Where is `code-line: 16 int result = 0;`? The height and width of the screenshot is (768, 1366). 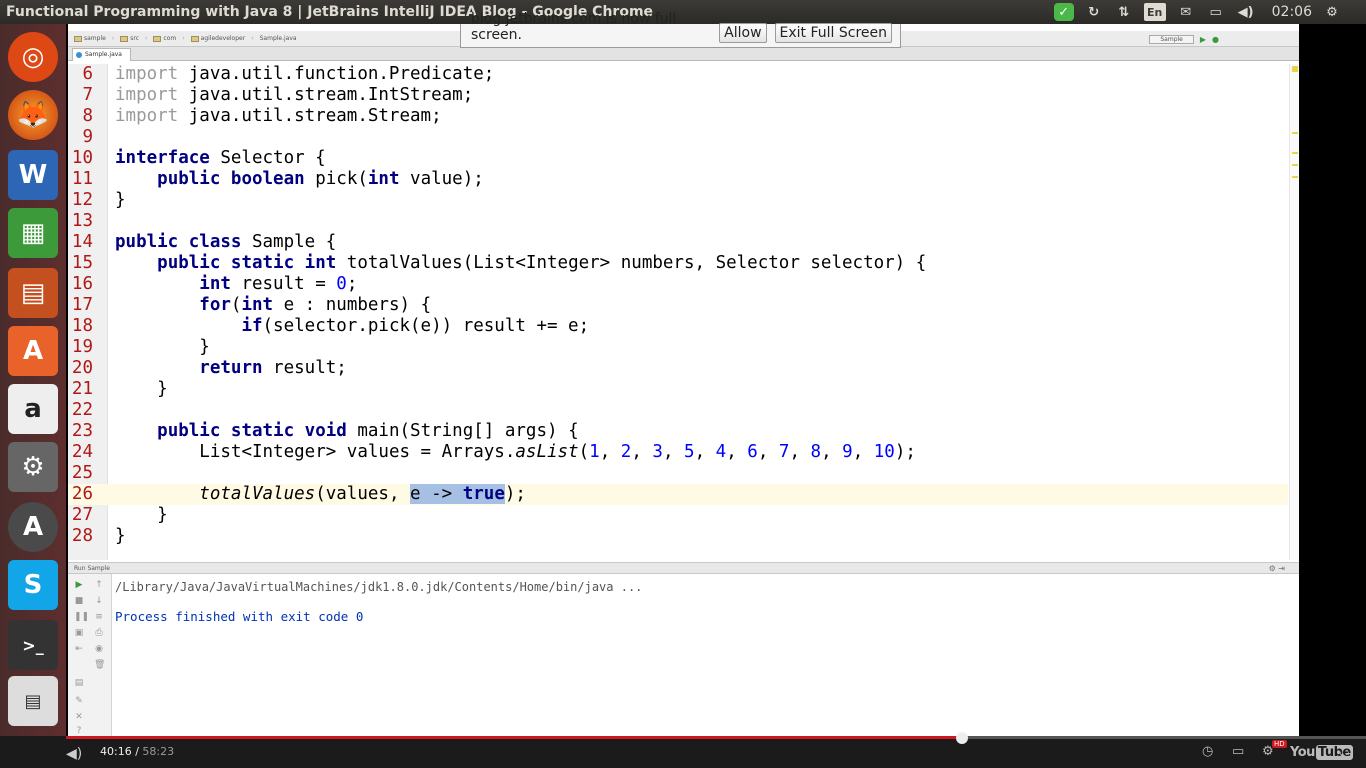 code-line: 16 int result = 0; is located at coordinates (214, 284).